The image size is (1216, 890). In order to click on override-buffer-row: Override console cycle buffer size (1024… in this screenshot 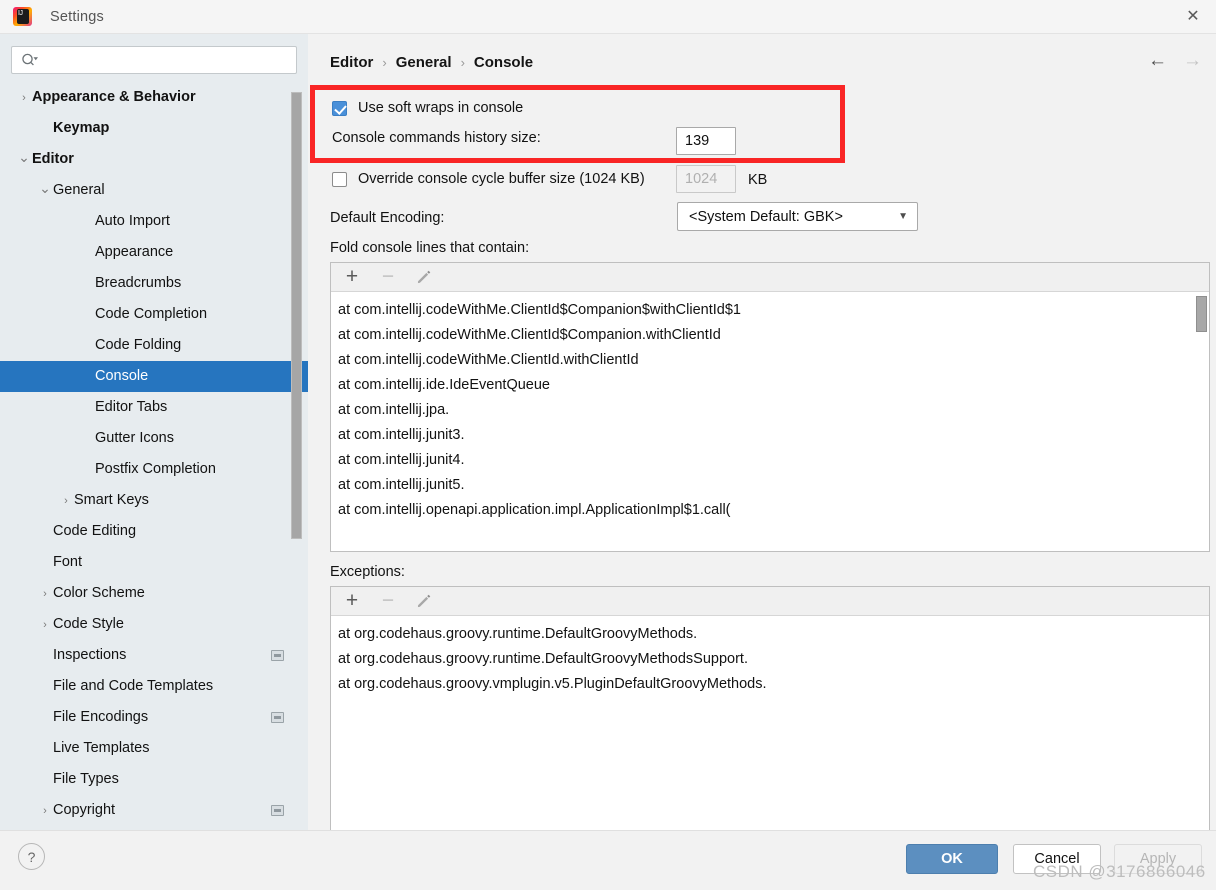, I will do `click(488, 179)`.